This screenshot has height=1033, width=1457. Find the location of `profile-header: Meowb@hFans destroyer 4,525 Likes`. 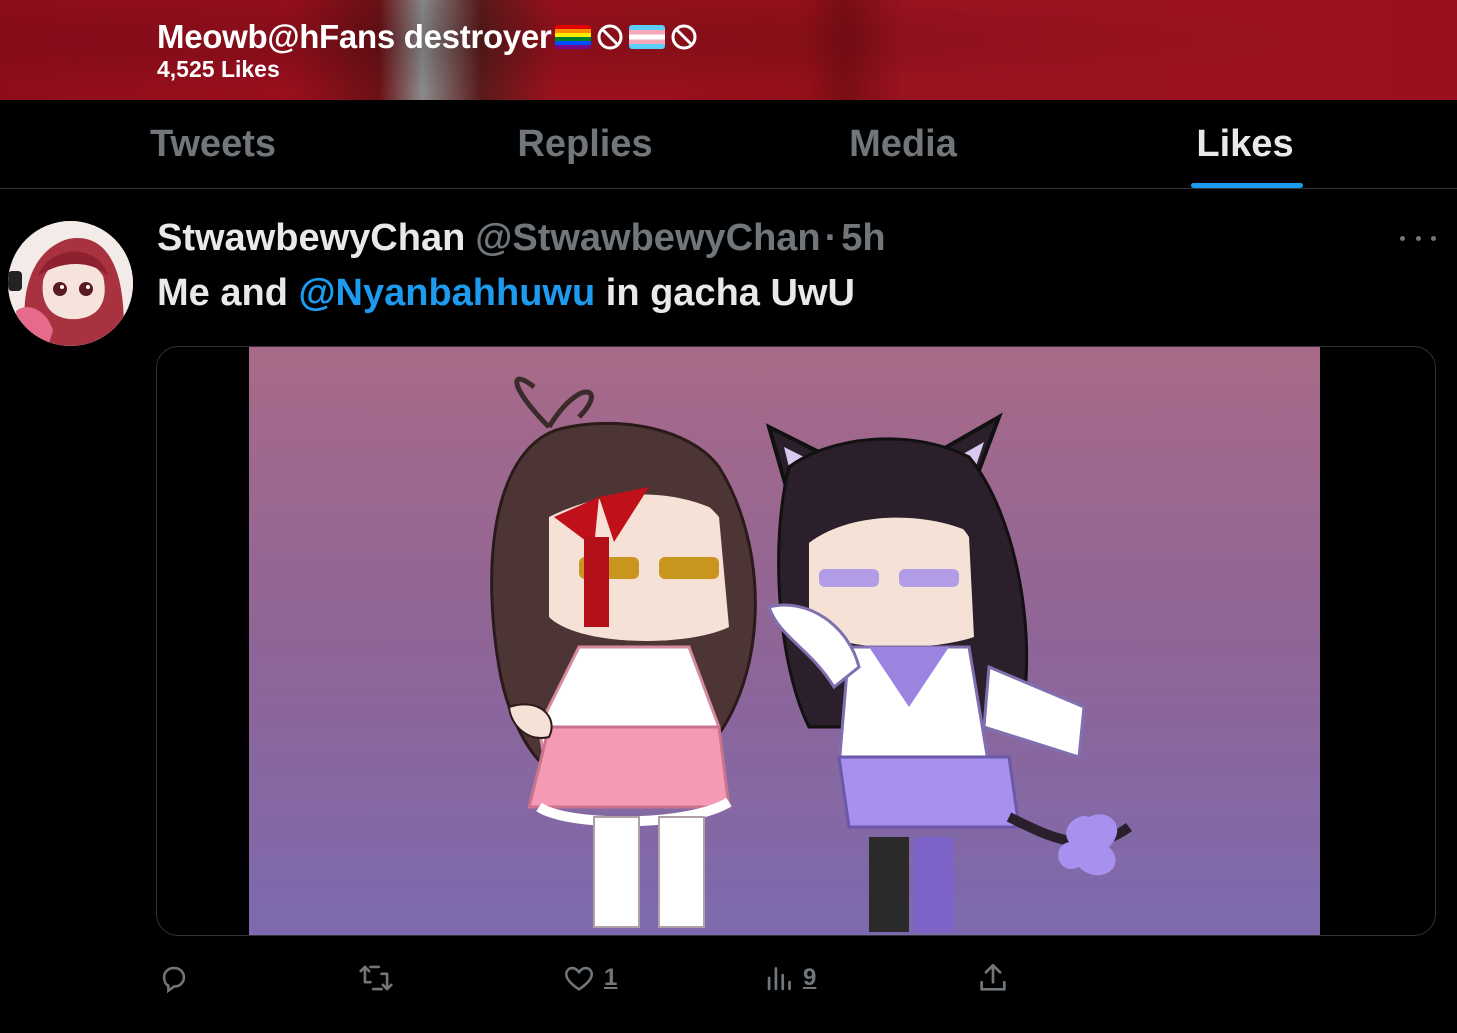

profile-header: Meowb@hFans destroyer 4,525 Likes is located at coordinates (728, 50).